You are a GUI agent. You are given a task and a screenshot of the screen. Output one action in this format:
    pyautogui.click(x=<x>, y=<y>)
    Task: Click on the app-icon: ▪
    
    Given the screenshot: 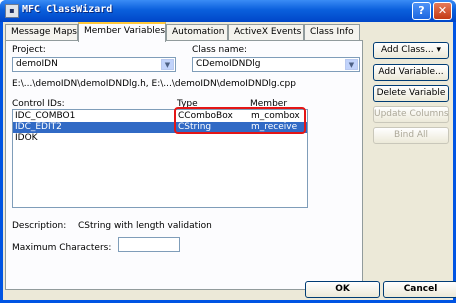 What is the action you would take?
    pyautogui.click(x=12, y=11)
    